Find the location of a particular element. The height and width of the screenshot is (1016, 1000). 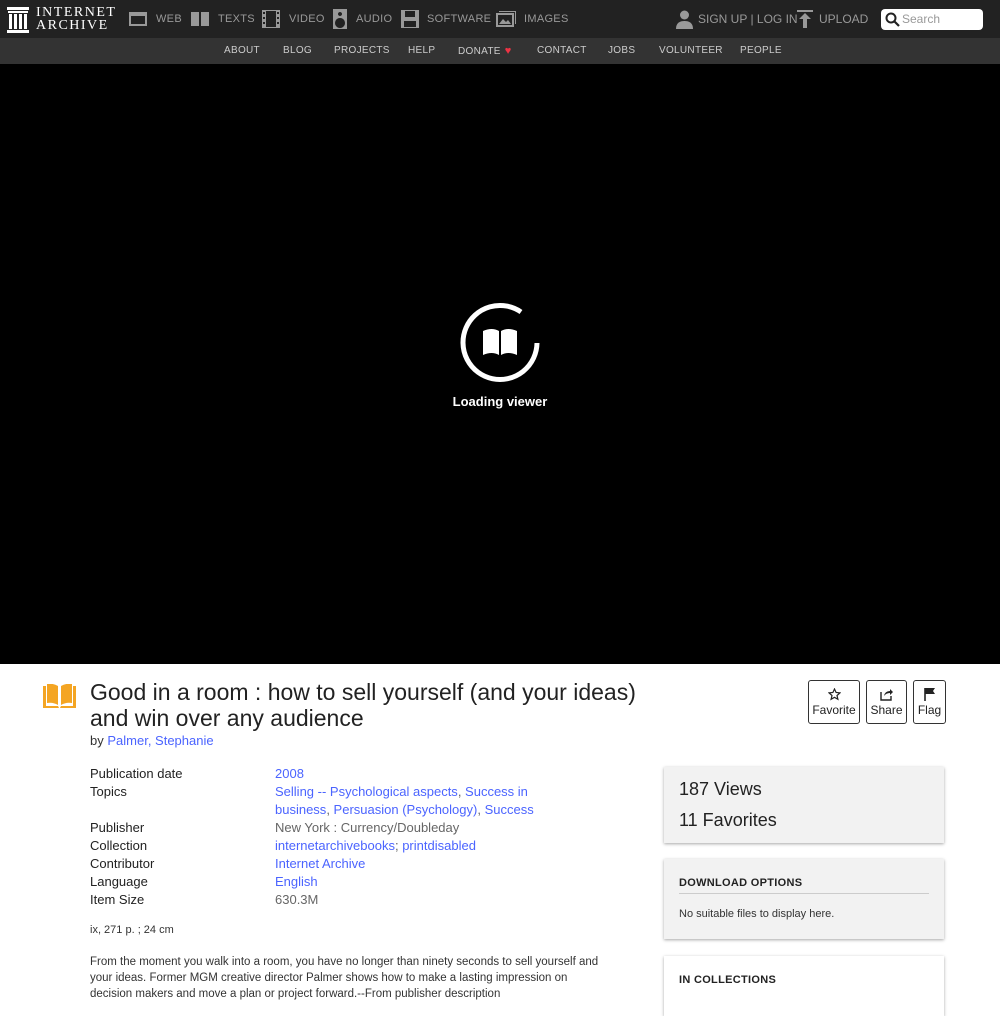

subnav-donate-label: DONATE is located at coordinates (479, 51).